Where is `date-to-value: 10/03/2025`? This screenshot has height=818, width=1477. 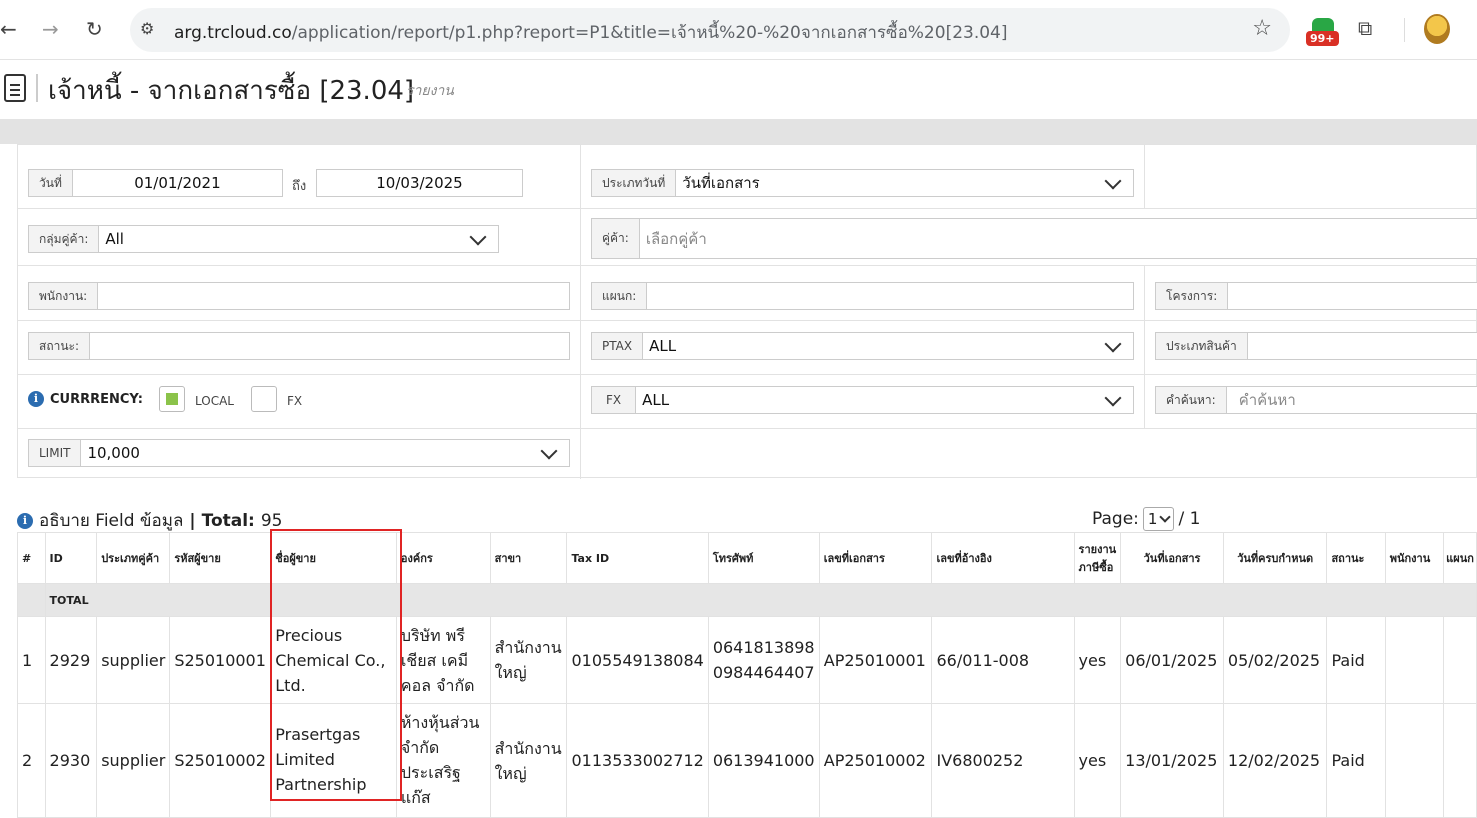 date-to-value: 10/03/2025 is located at coordinates (419, 183).